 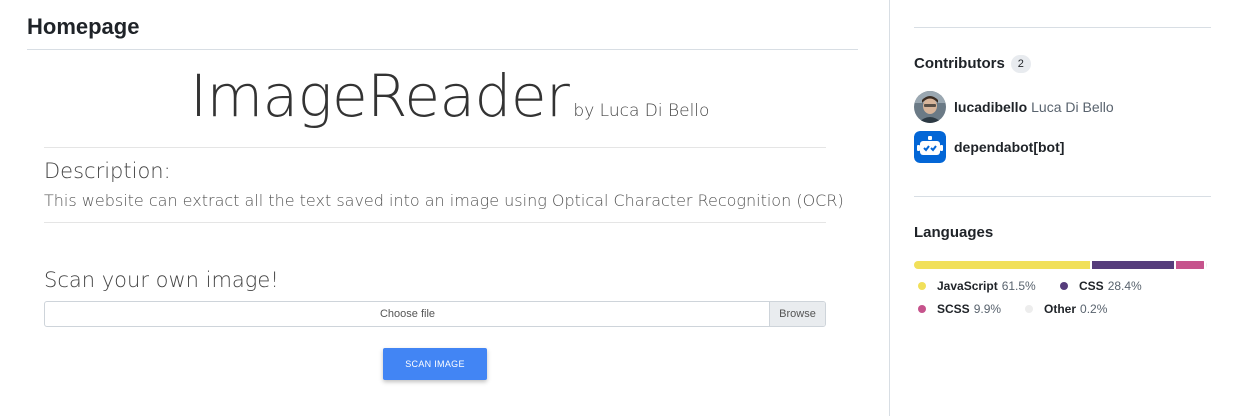 What do you see at coordinates (797, 314) in the screenshot?
I see `browse-button: Browse` at bounding box center [797, 314].